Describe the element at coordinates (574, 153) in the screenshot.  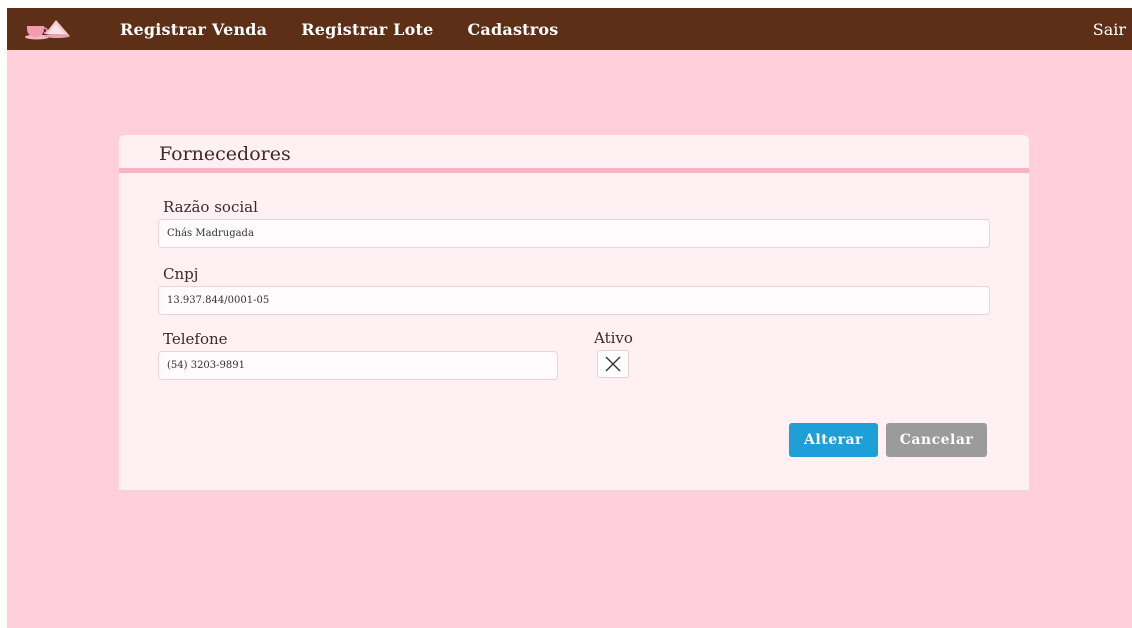
I see `card-header: Fornecedores` at that location.